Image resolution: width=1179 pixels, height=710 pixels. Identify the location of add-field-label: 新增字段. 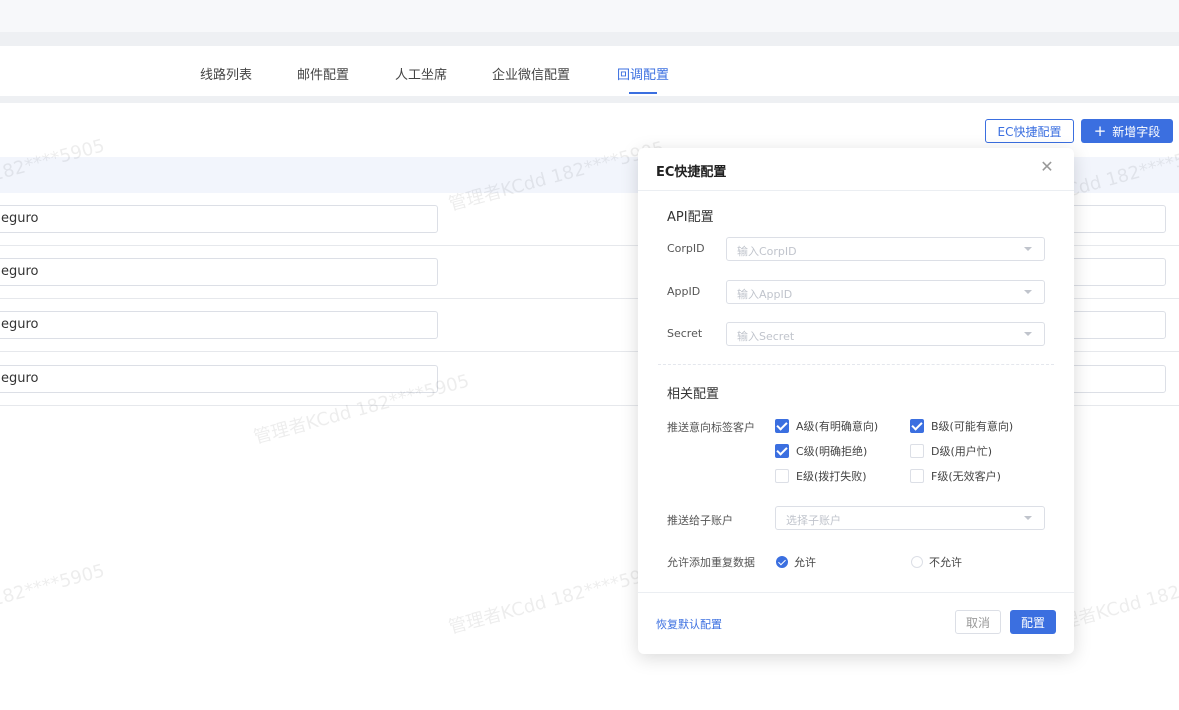
(1136, 131).